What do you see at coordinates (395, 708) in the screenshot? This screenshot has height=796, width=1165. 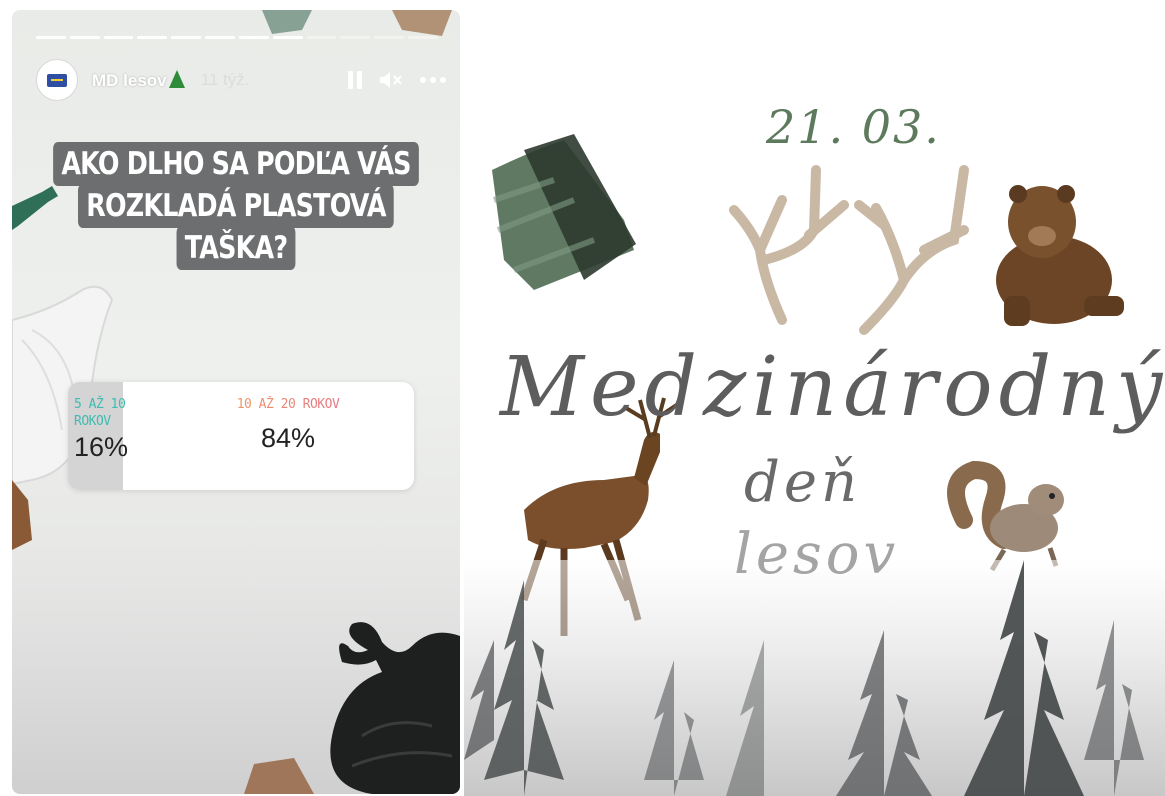 I see `trash-bag-illustration` at bounding box center [395, 708].